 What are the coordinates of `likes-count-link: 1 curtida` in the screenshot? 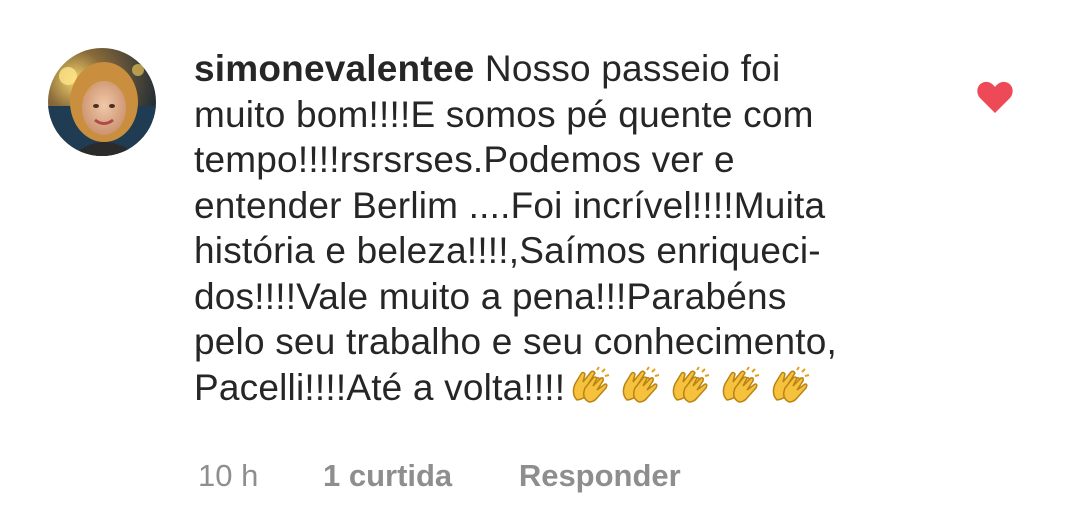 It's located at (387, 476).